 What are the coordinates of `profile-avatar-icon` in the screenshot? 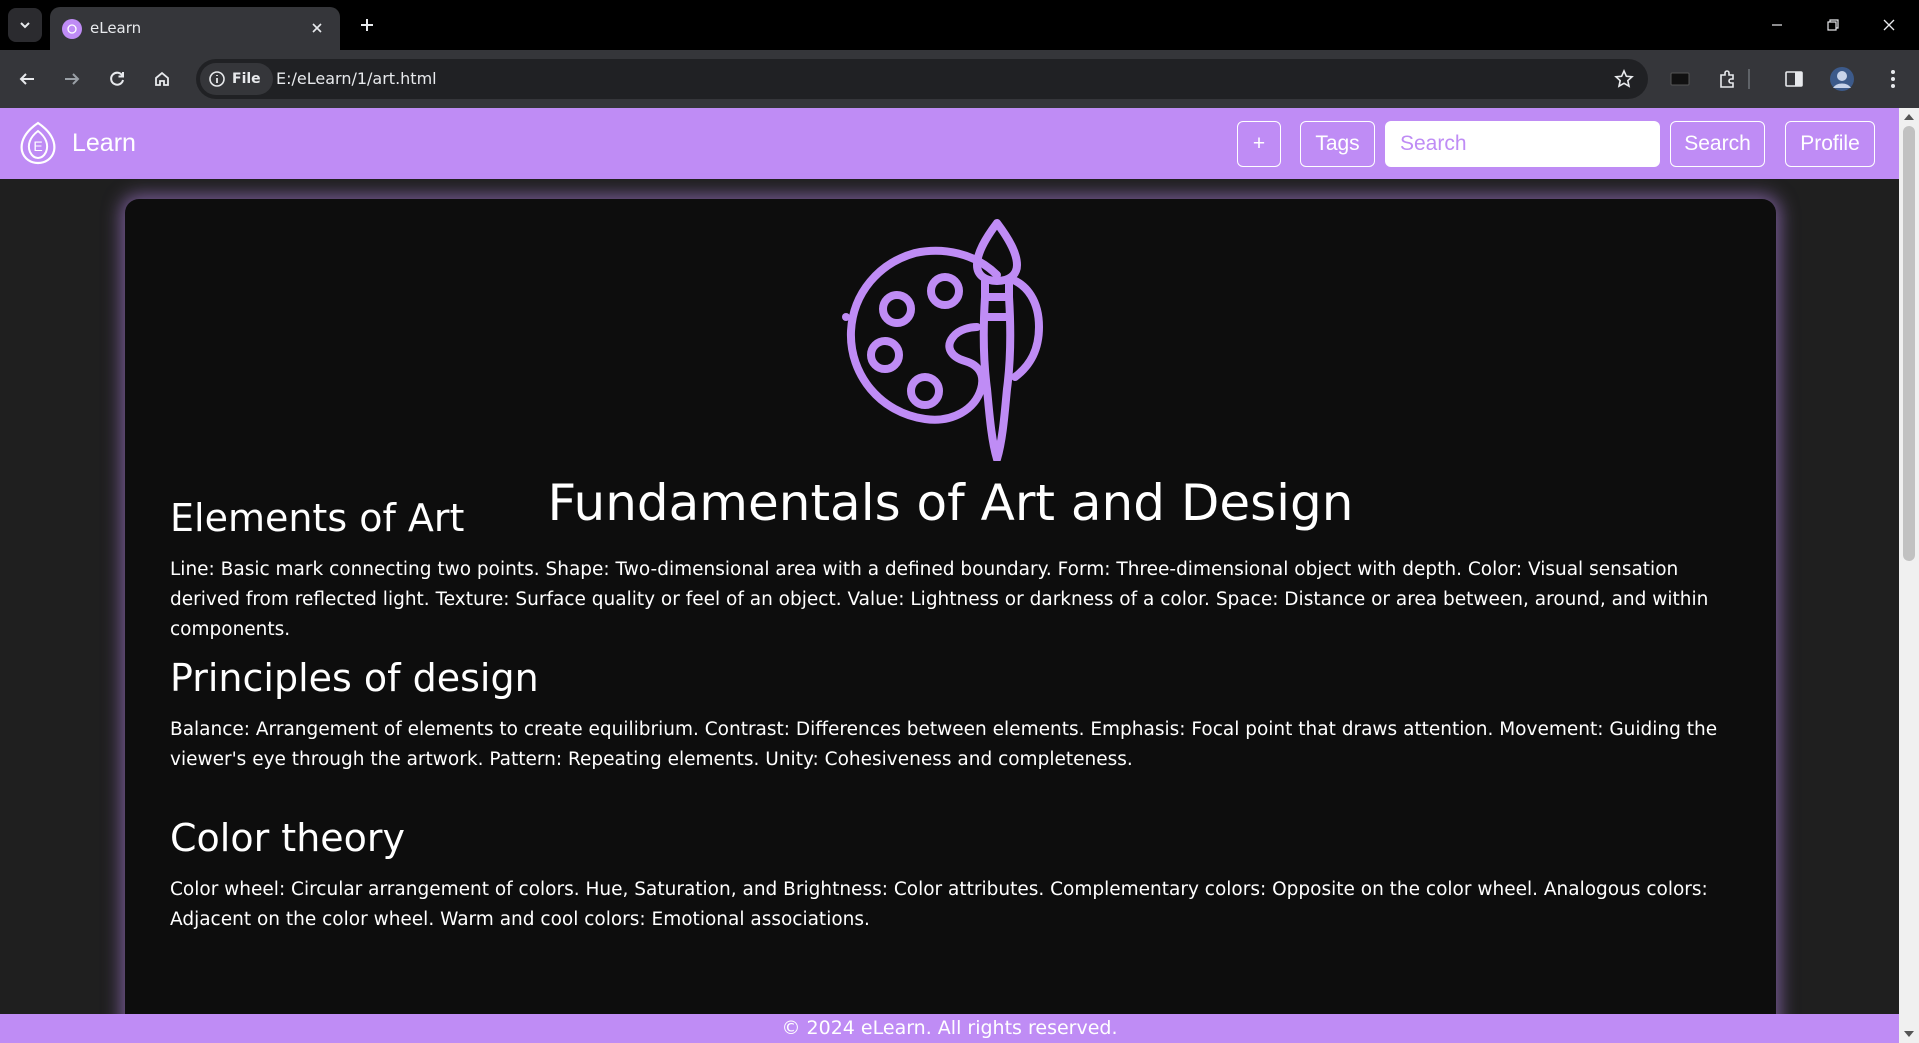 It's located at (1842, 79).